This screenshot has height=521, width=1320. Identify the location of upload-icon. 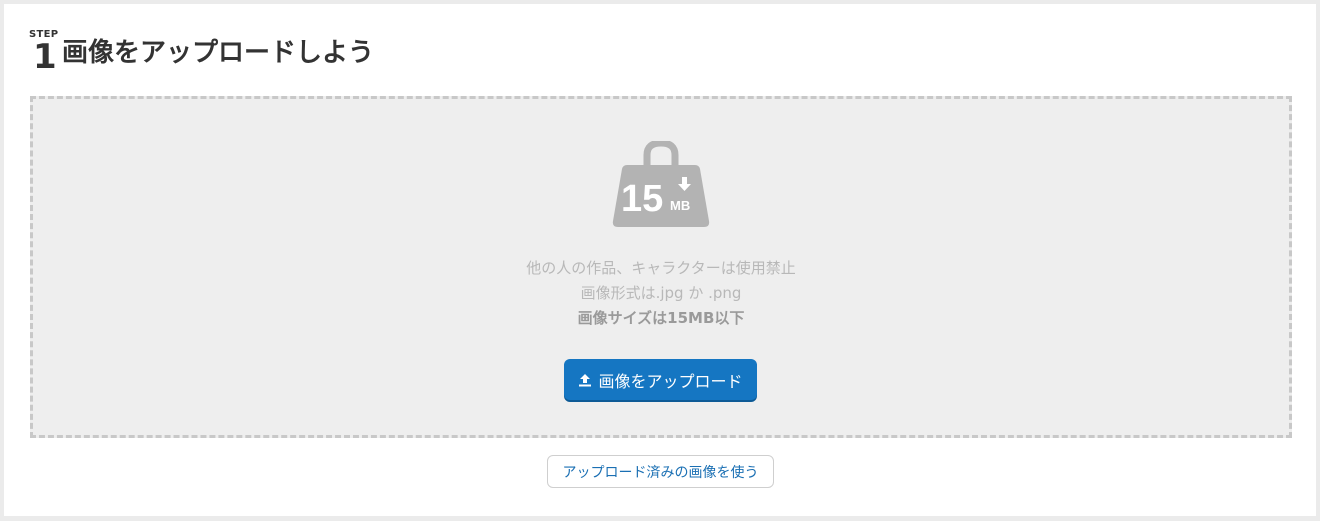
(585, 379).